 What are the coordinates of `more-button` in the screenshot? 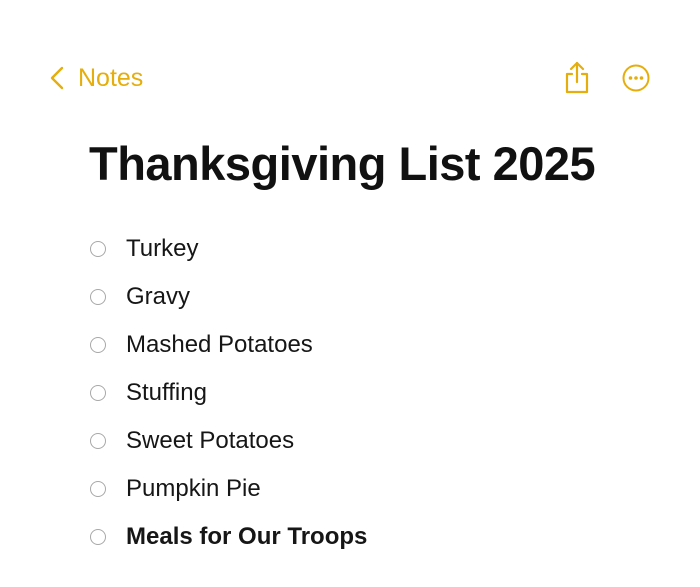 It's located at (636, 78).